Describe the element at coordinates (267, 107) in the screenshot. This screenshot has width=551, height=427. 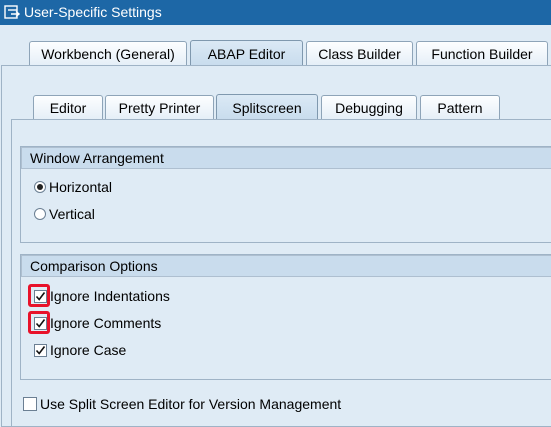
I see `tab-splitscreen: Splitscreen` at that location.